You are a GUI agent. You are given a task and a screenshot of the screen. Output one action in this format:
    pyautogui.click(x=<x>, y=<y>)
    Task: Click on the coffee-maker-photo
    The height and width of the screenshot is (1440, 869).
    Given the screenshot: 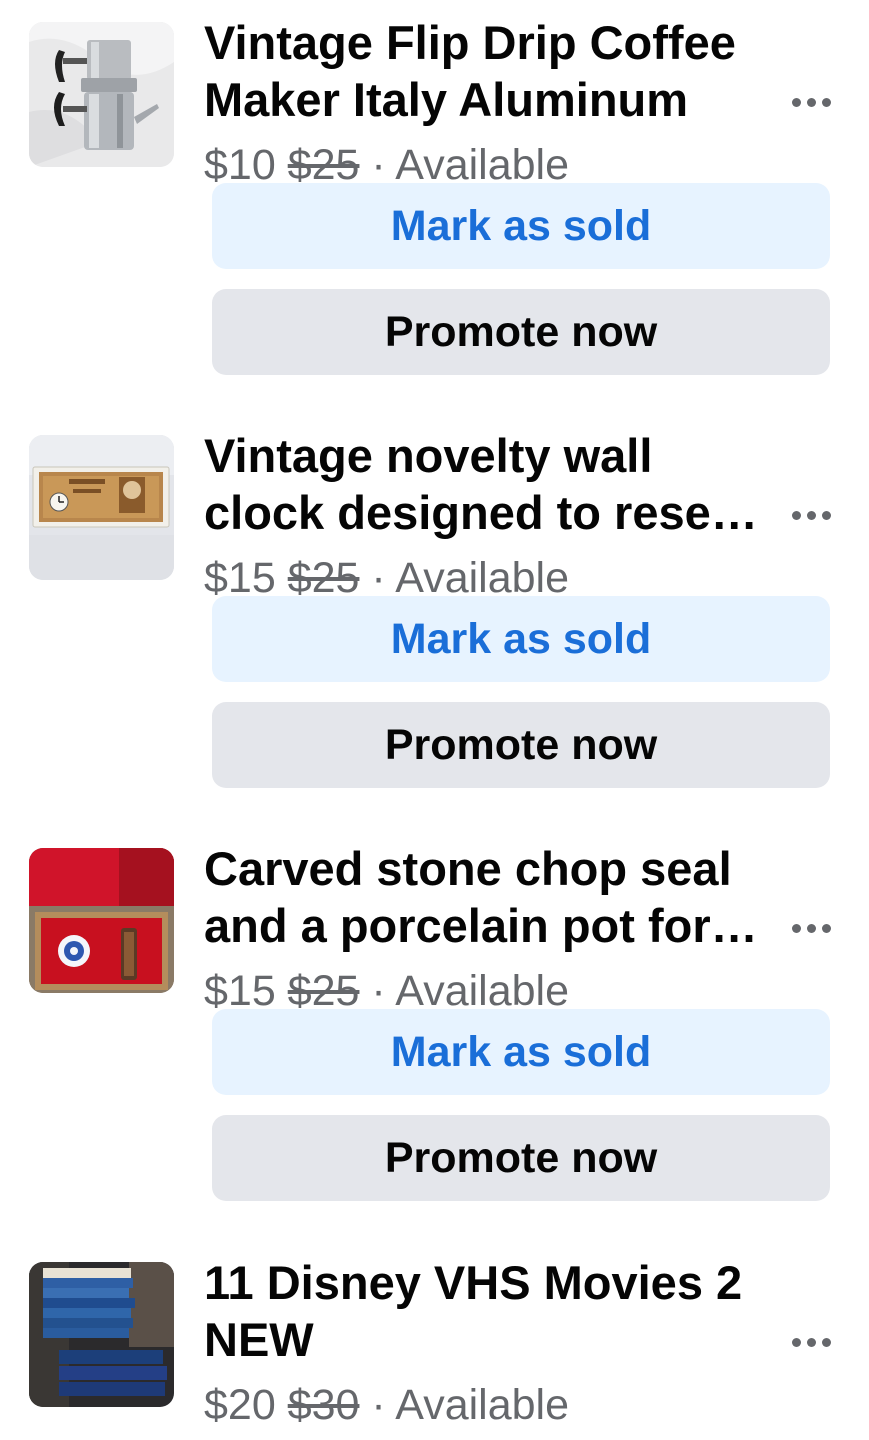 What is the action you would take?
    pyautogui.click(x=101, y=94)
    